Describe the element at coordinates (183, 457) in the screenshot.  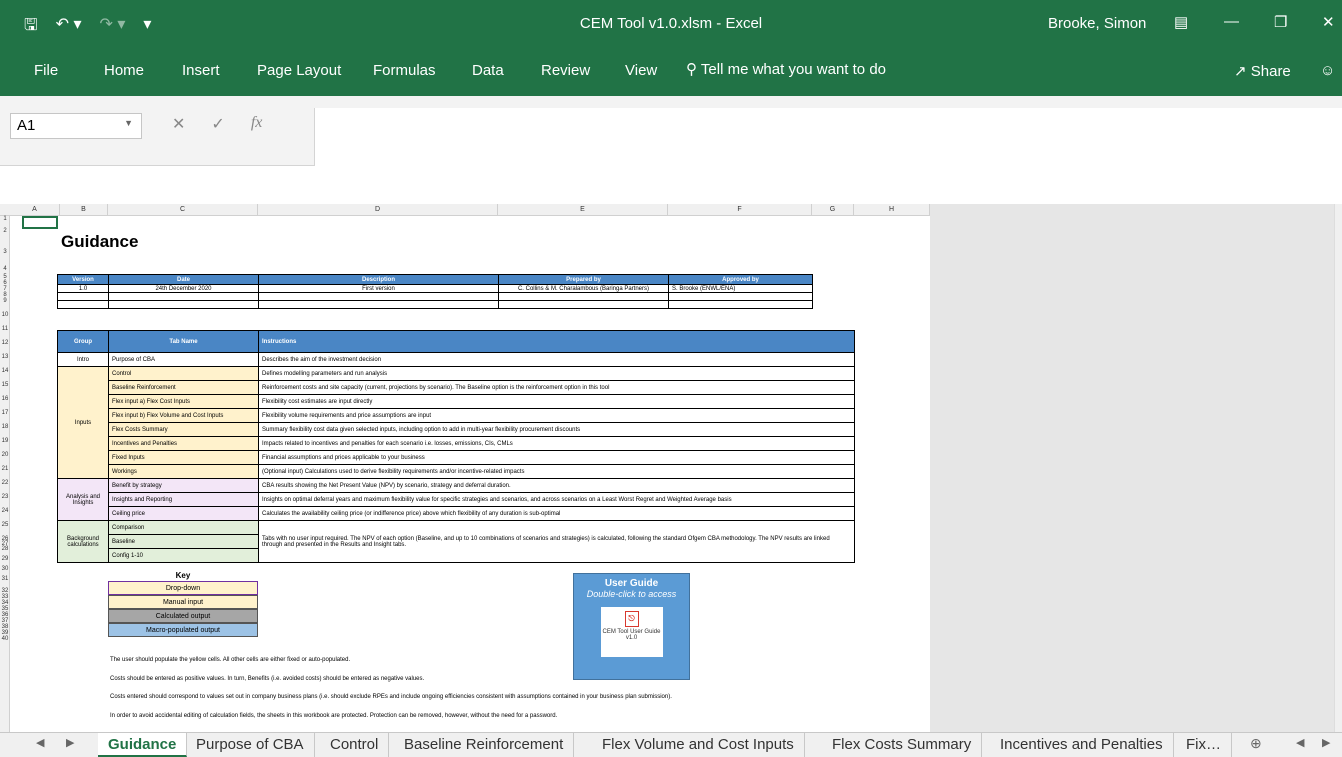
I see `tab-name-cell: Fixed Inputs` at that location.